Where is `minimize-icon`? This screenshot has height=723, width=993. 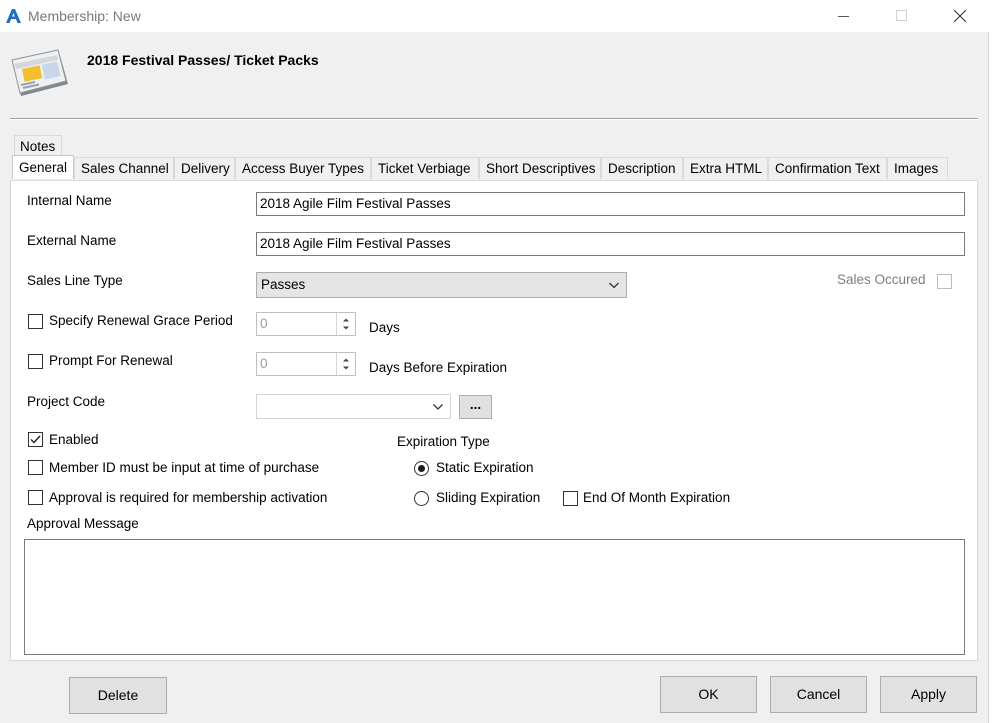
minimize-icon is located at coordinates (843, 16).